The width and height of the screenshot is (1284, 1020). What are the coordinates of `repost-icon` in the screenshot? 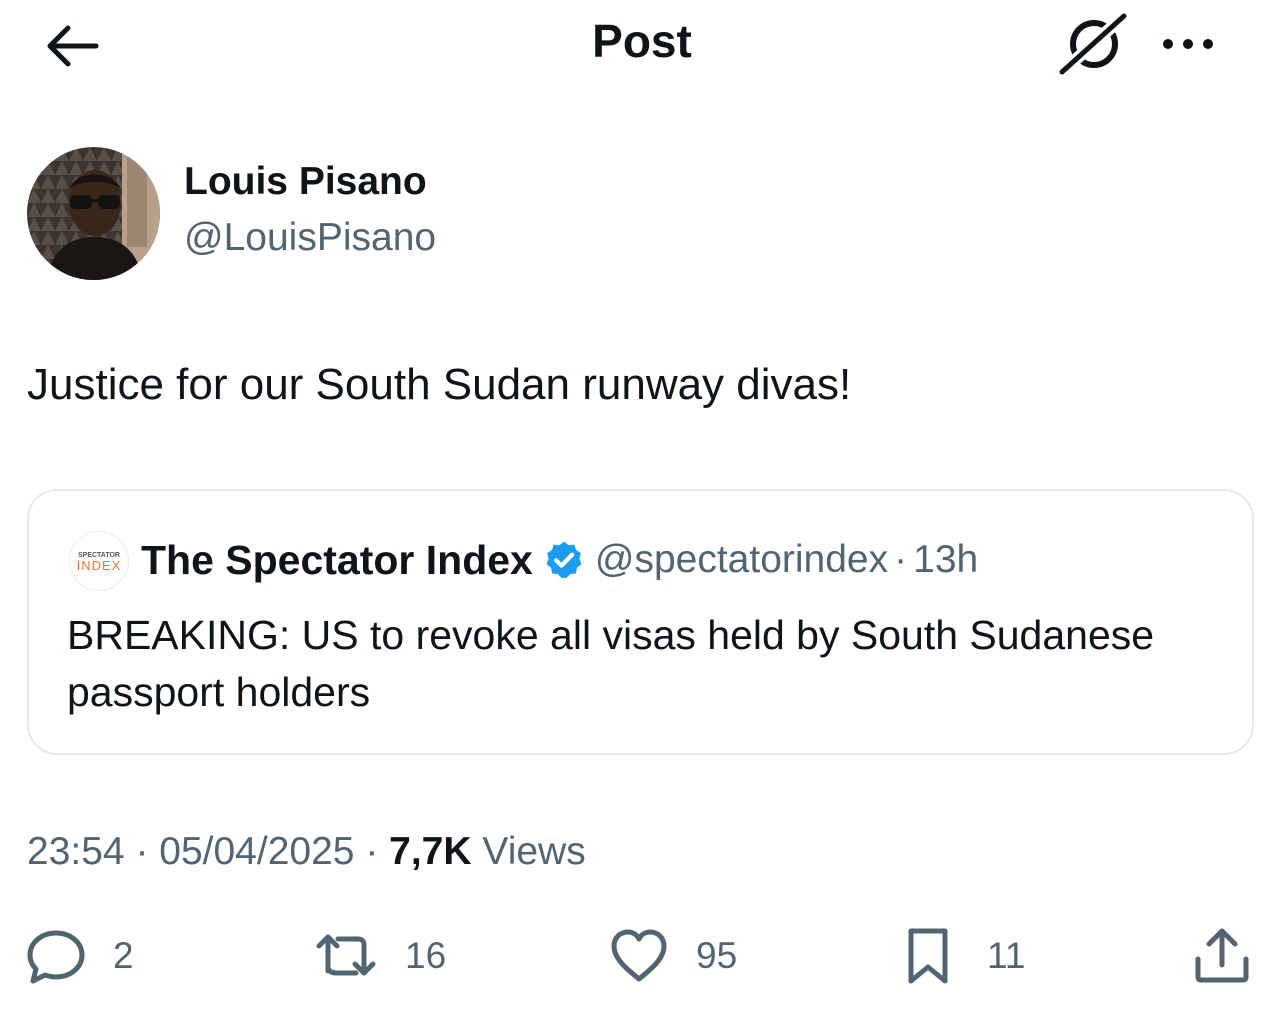 It's located at (346, 955).